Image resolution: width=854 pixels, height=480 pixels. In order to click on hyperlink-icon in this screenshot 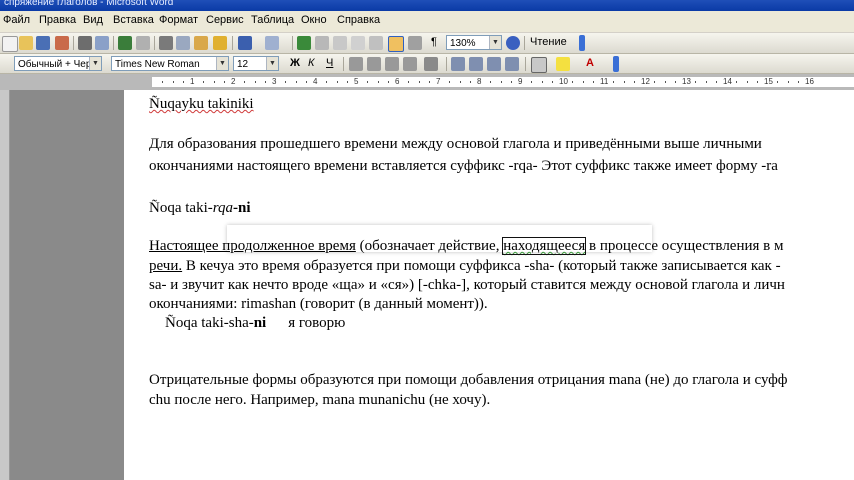, I will do `click(304, 43)`.